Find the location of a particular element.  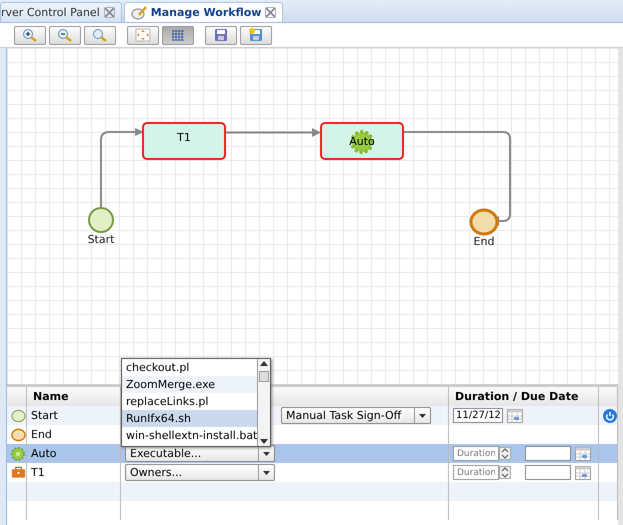

scroll-up-icon is located at coordinates (264, 364).